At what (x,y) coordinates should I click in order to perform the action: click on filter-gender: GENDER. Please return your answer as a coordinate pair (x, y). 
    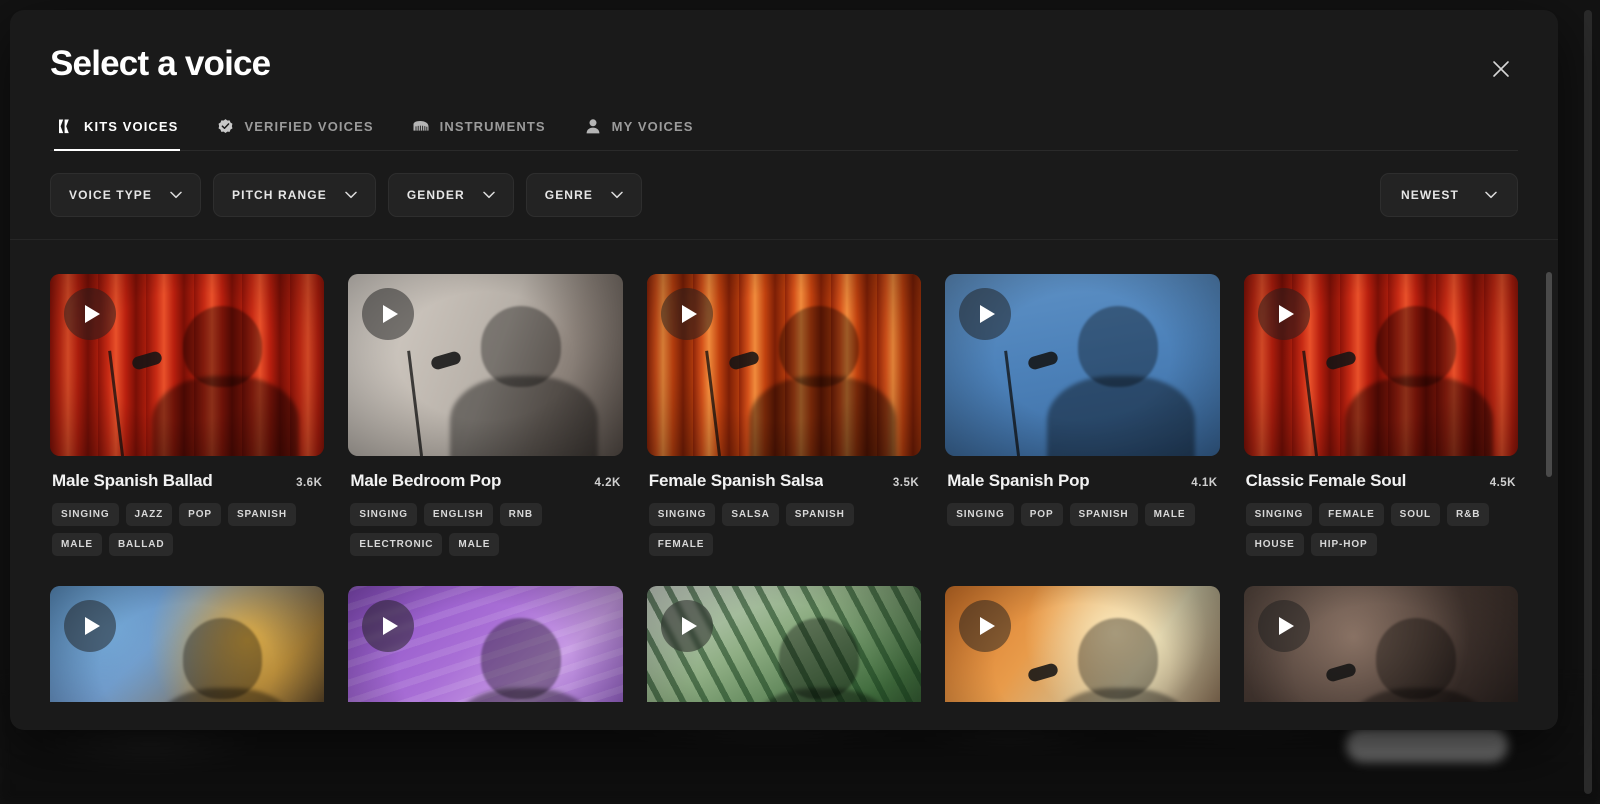
    Looking at the image, I should click on (450, 195).